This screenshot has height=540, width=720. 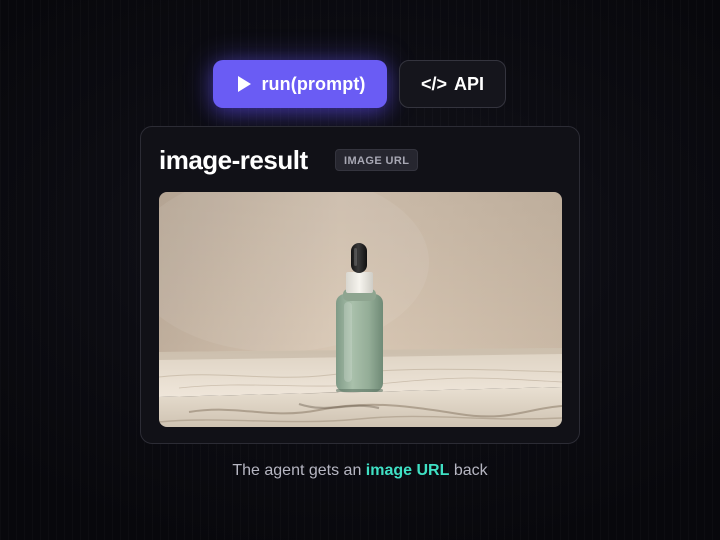 I want to click on run-prompt-label: run(prompt), so click(x=313, y=83).